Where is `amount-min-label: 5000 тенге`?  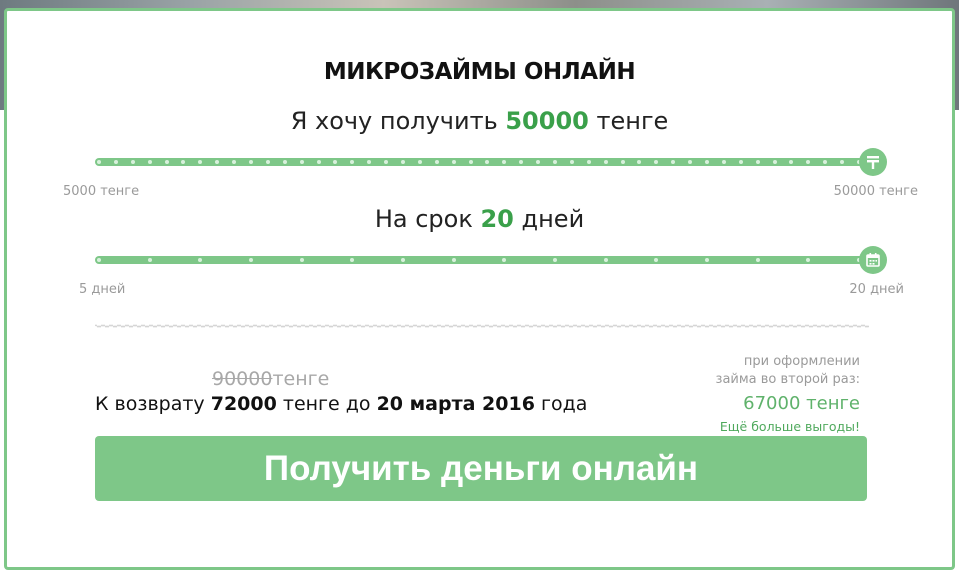 amount-min-label: 5000 тенге is located at coordinates (101, 191).